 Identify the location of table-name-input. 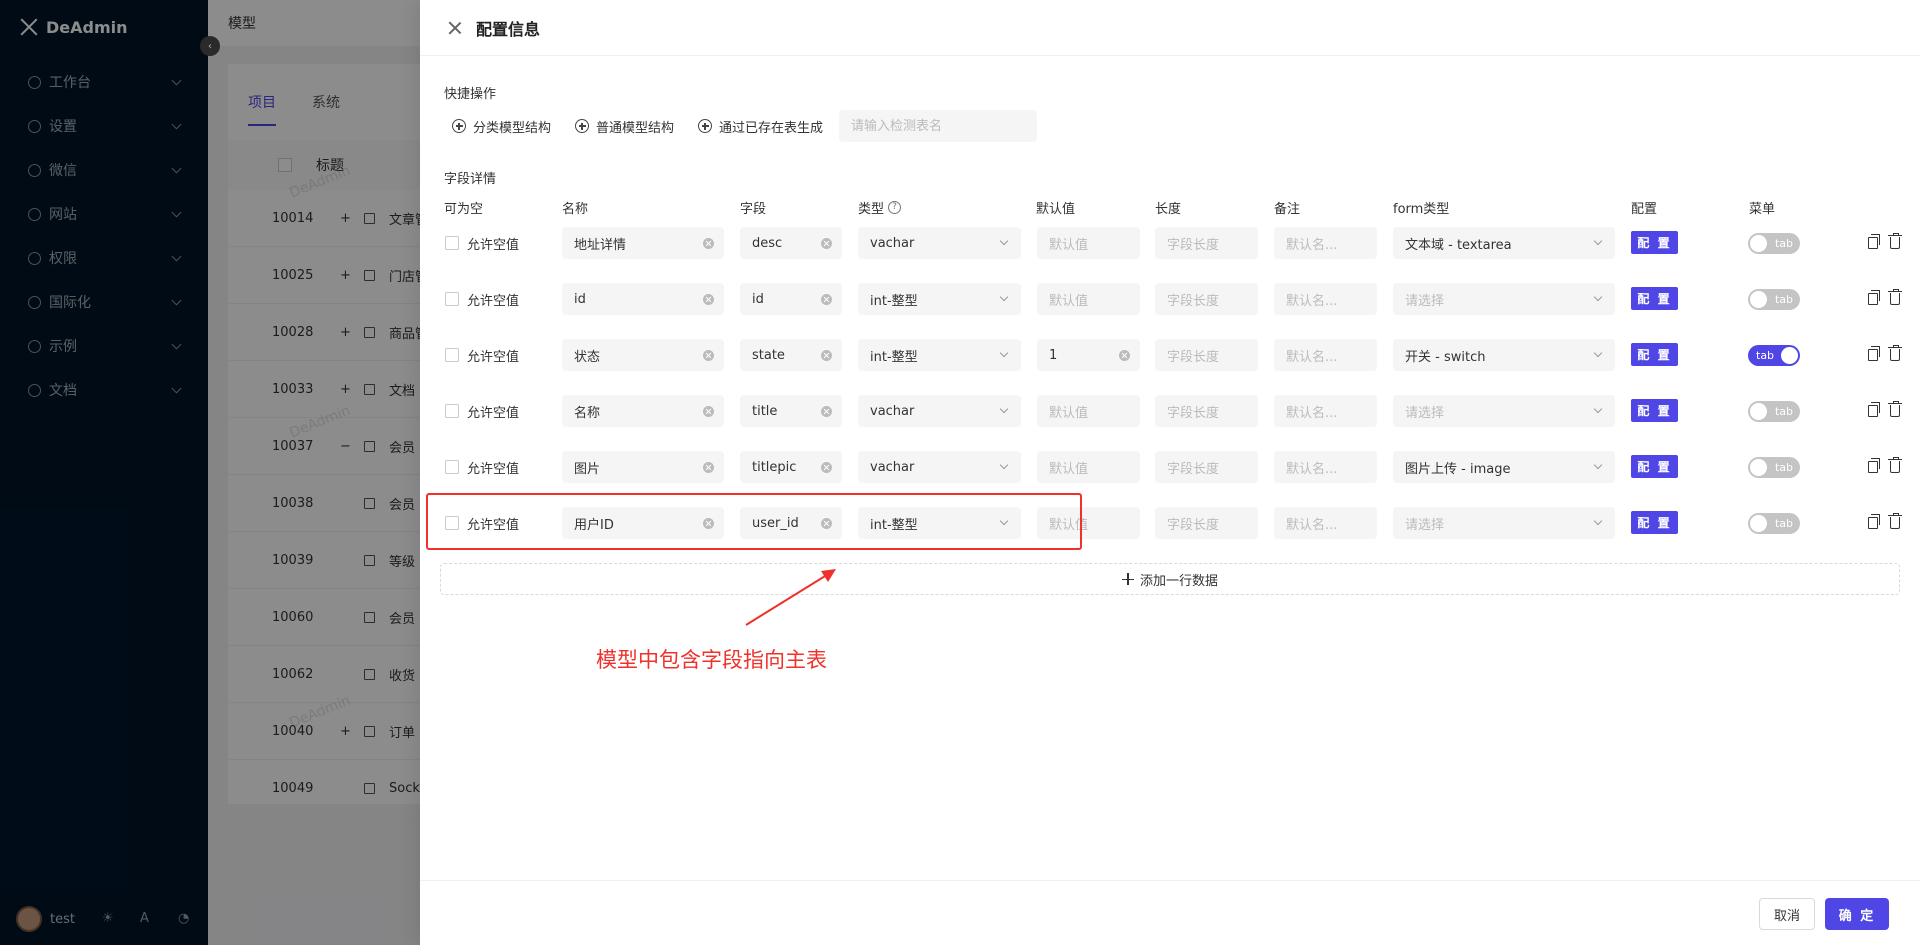
(938, 126).